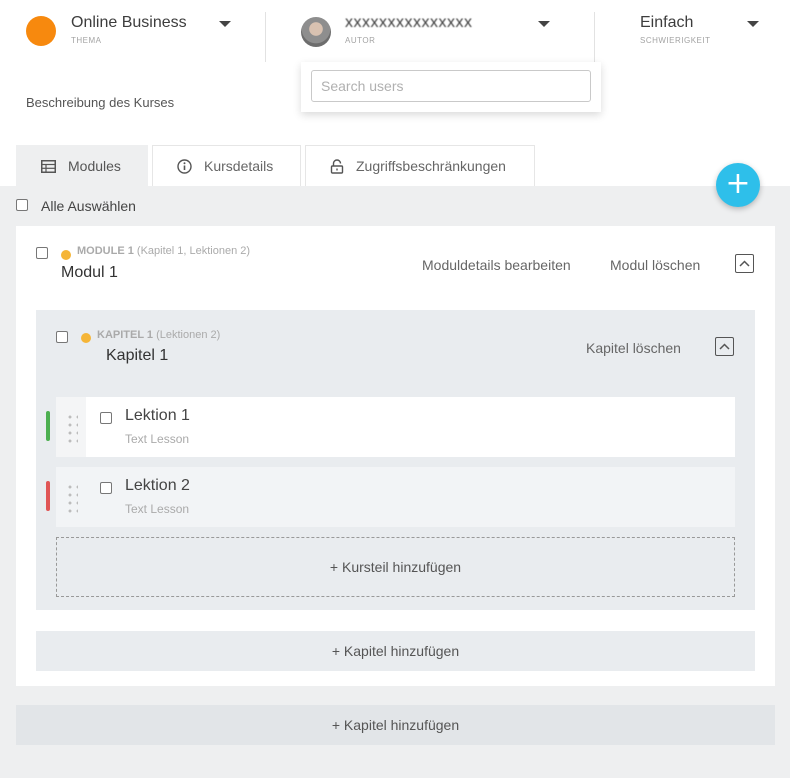 This screenshot has height=778, width=790. I want to click on add-chapter-button: + Kapitel hinzufügen, so click(395, 651).